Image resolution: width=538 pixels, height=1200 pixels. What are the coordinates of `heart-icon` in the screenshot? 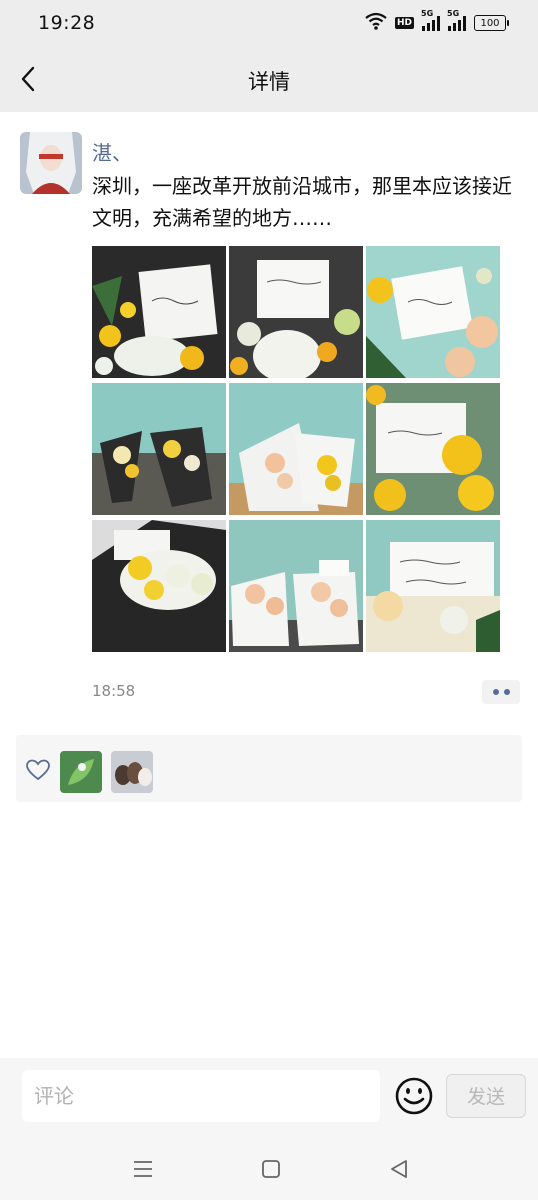 It's located at (38, 770).